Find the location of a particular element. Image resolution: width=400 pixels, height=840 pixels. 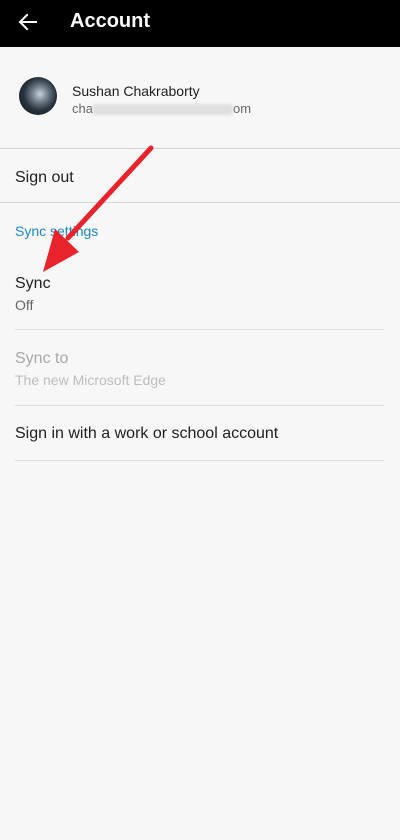

profile-email: cha om is located at coordinates (161, 109).